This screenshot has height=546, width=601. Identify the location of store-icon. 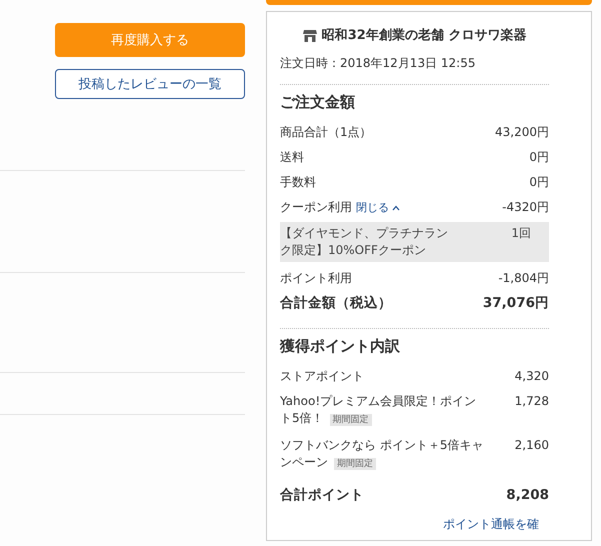
(309, 35).